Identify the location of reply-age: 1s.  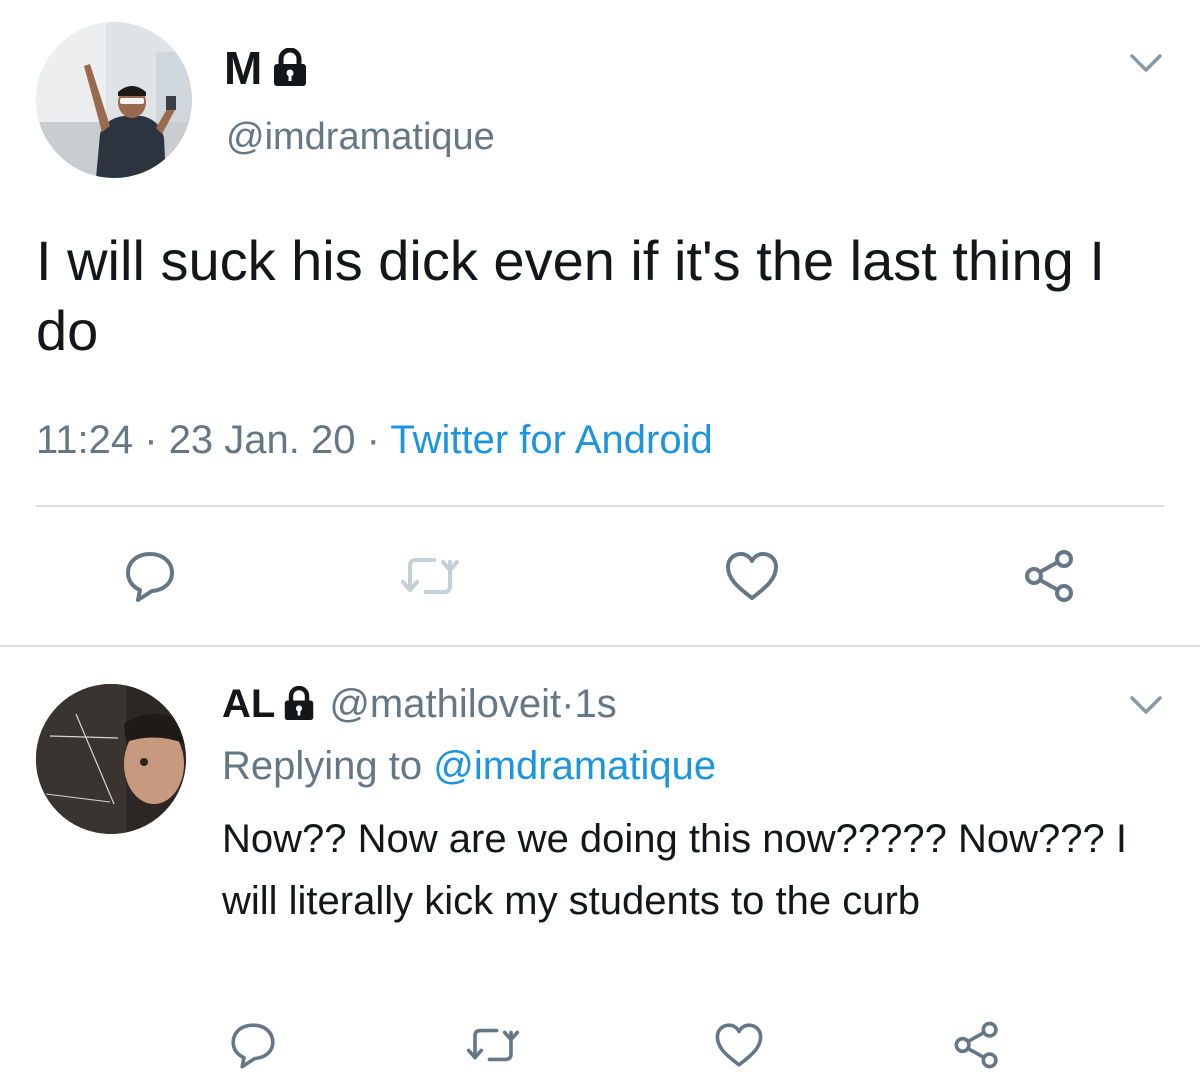
(595, 704).